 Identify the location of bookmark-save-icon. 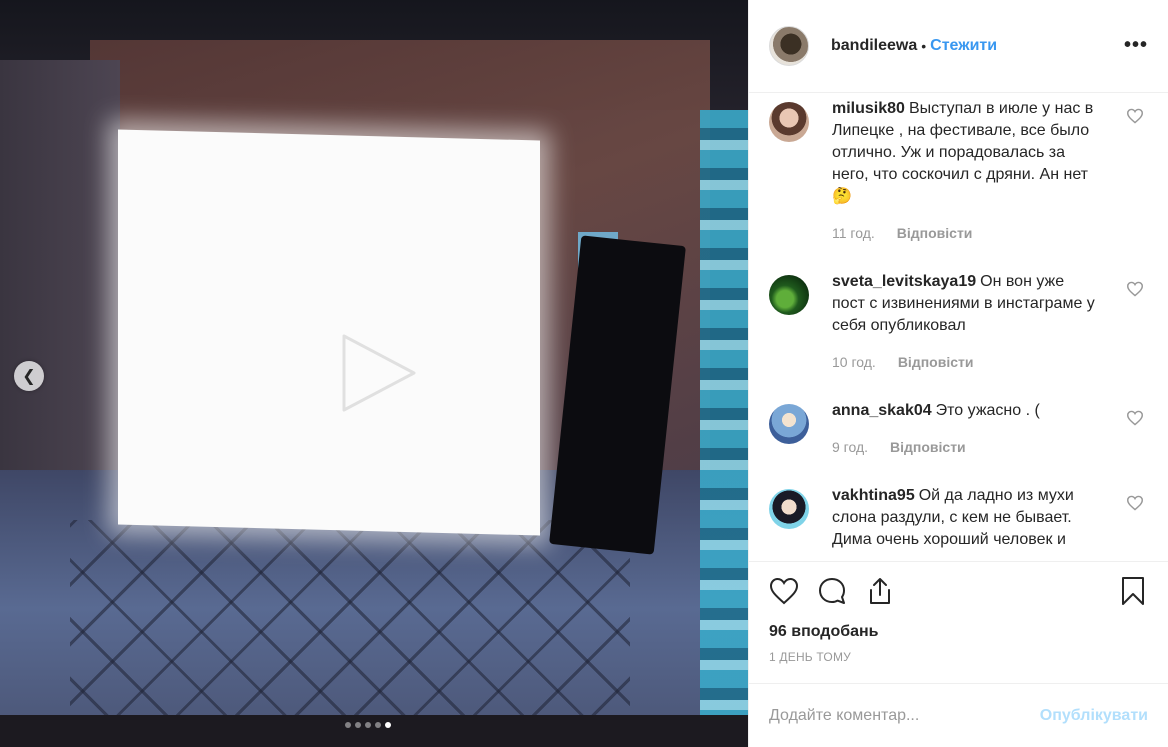
(1133, 591).